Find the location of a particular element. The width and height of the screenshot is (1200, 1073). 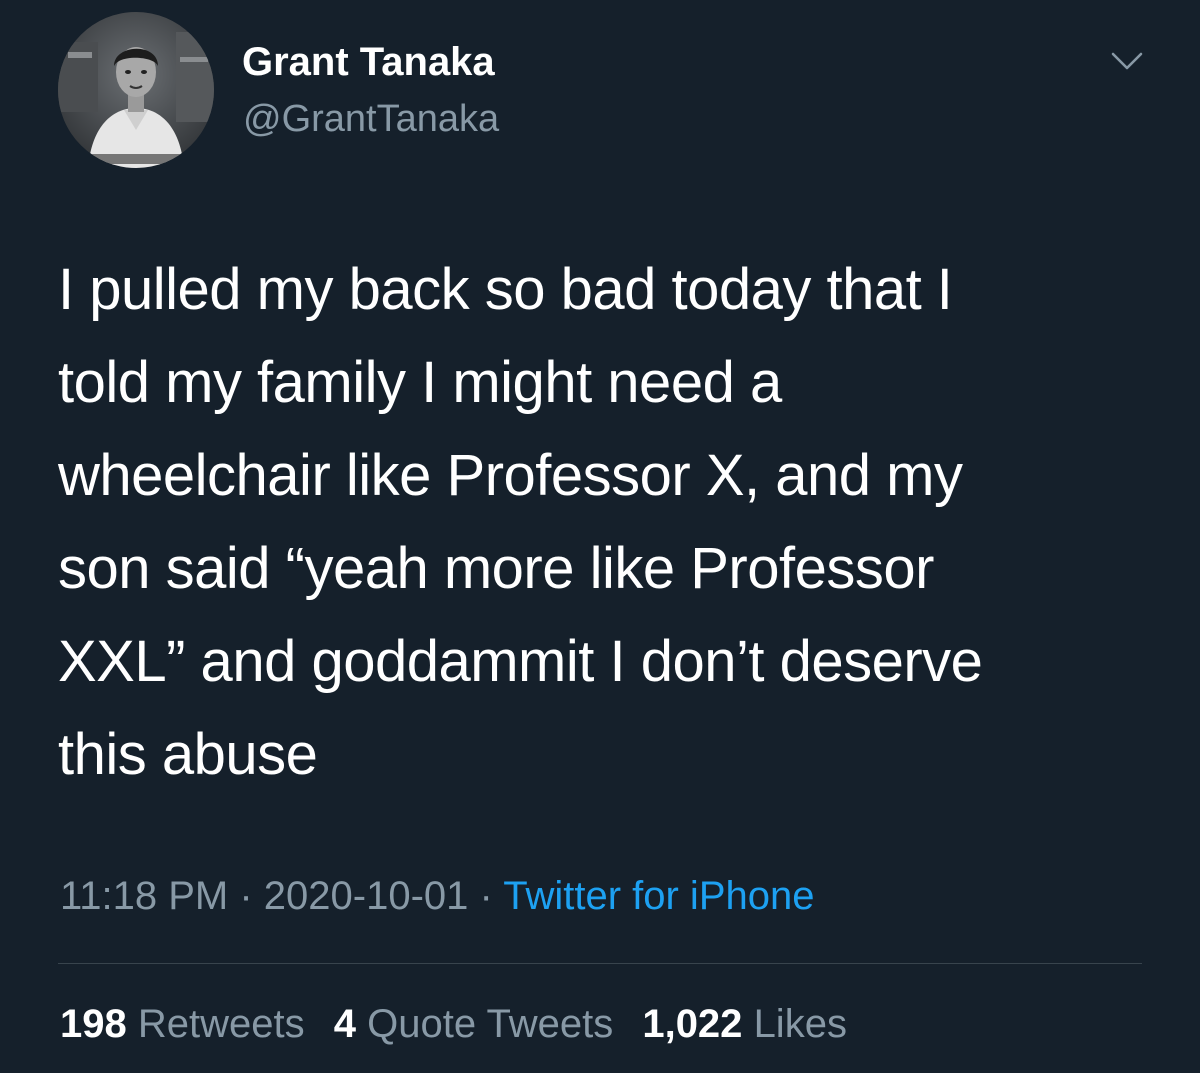

retweets-label: Retweets is located at coordinates (221, 1024).